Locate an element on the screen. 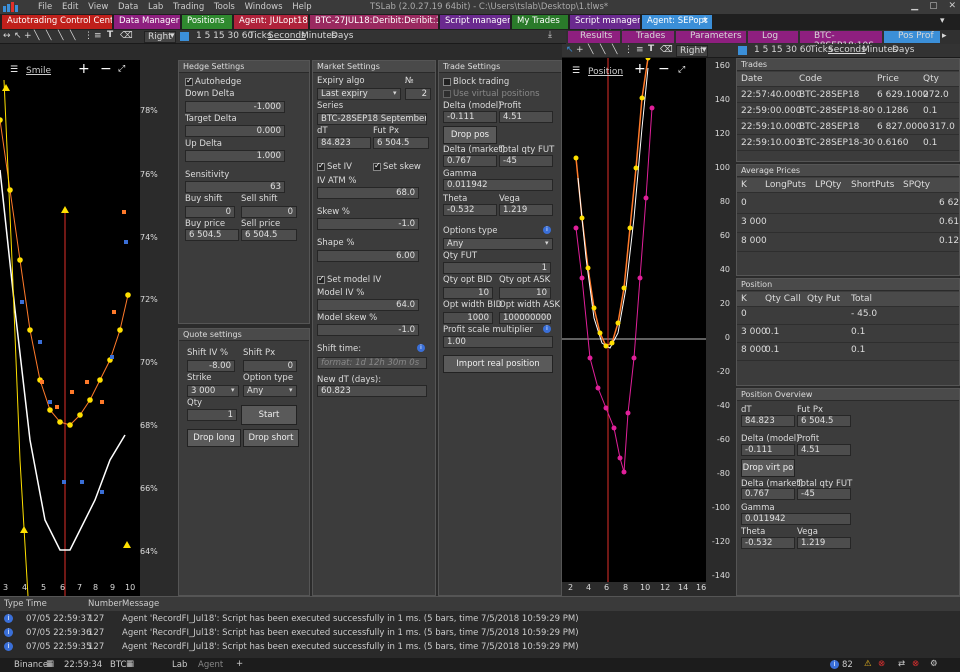  tabs-more-icon: ▸ is located at coordinates (944, 36).